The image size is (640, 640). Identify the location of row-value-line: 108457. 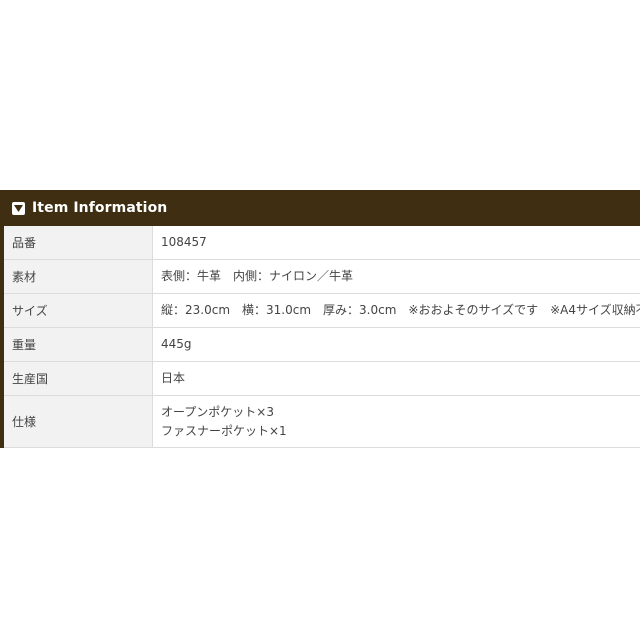
(184, 242).